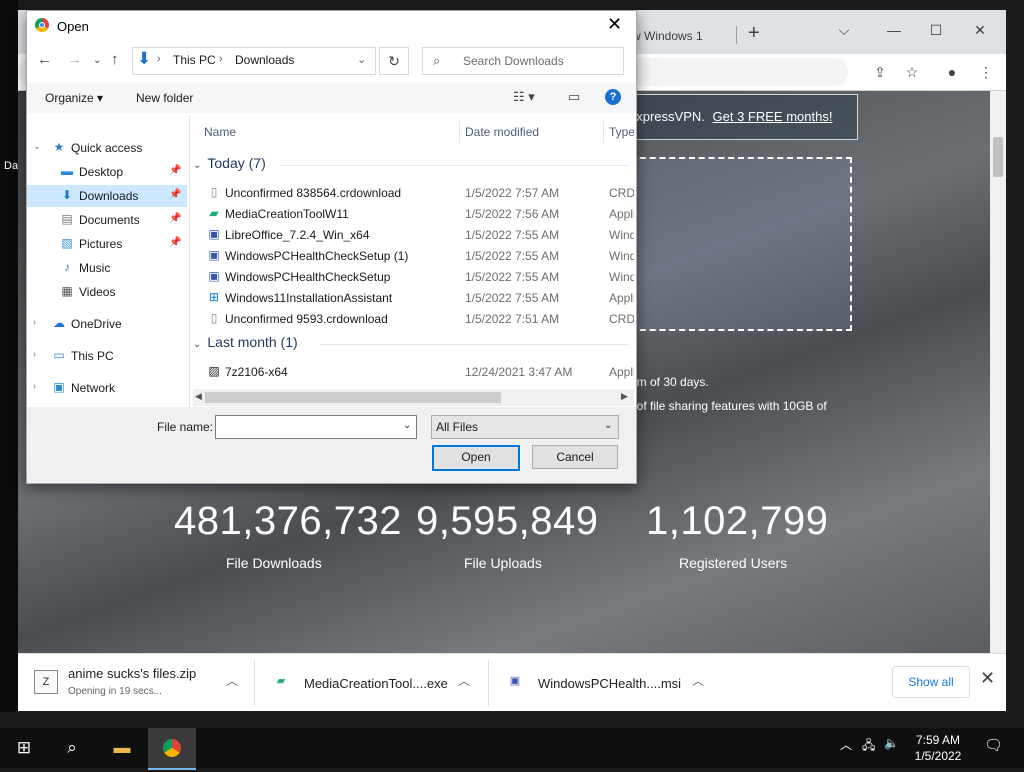 The image size is (1024, 772). What do you see at coordinates (574, 97) in the screenshot?
I see `preview-pane-icon: ▭` at bounding box center [574, 97].